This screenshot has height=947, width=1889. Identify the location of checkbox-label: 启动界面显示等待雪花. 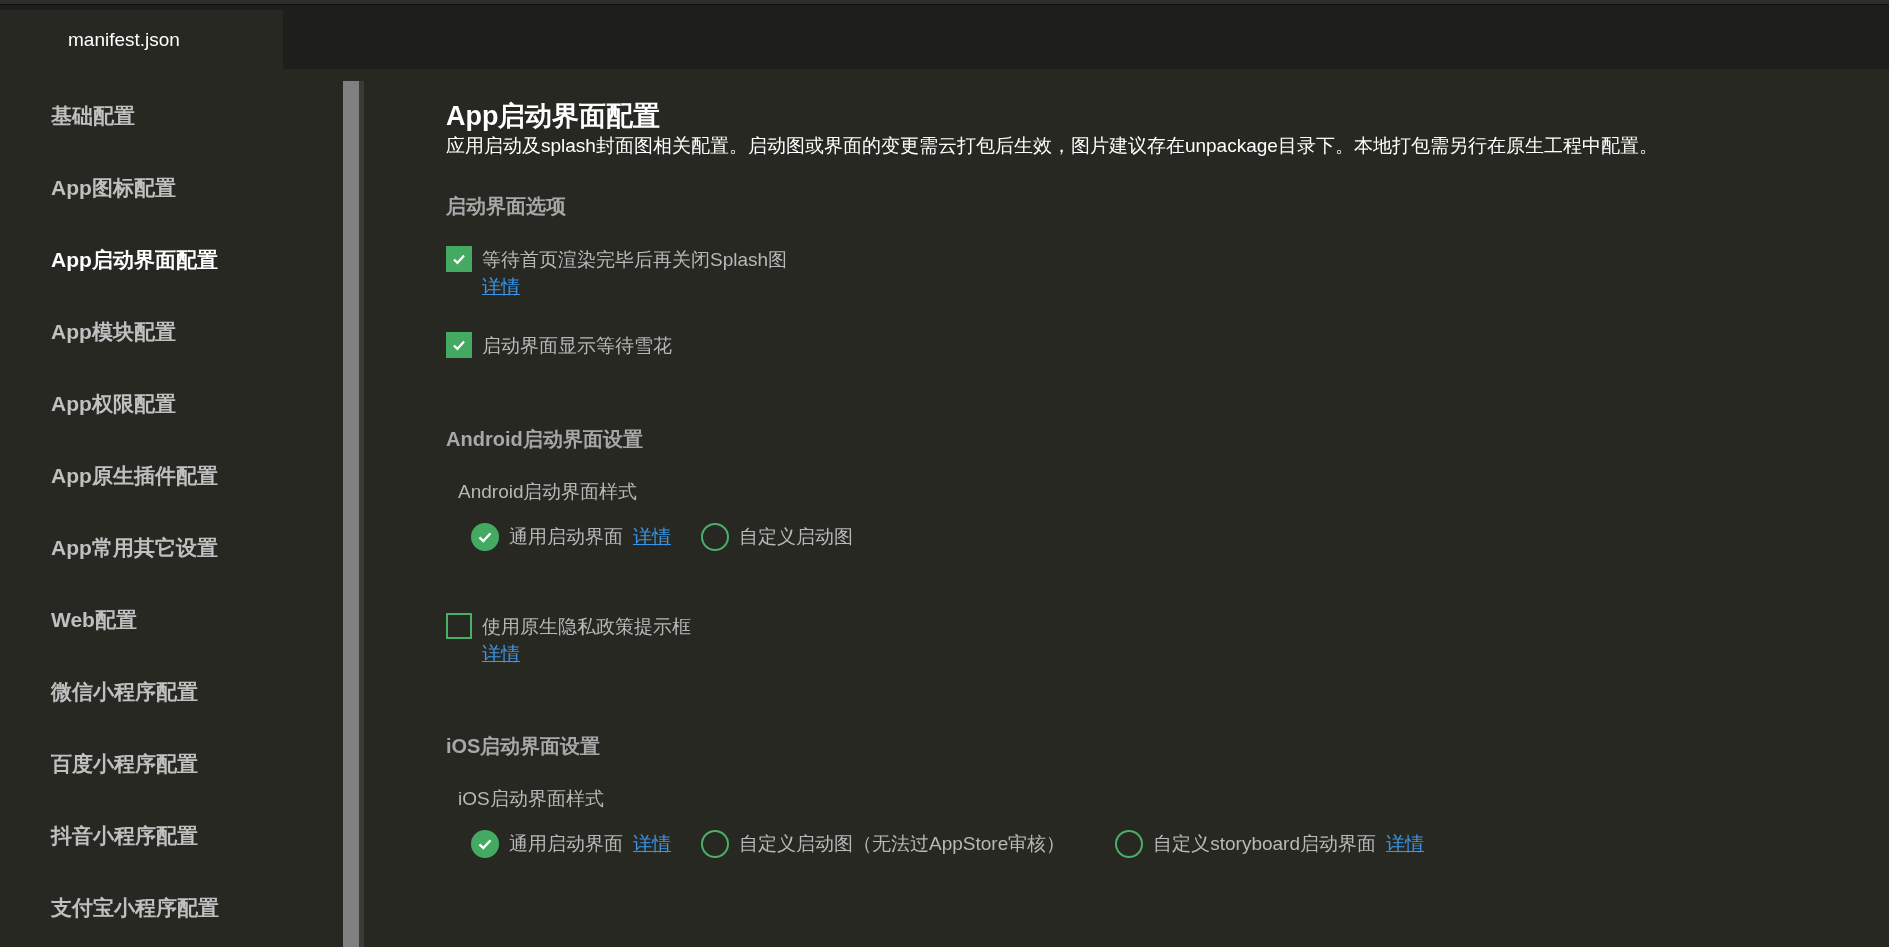
(577, 346).